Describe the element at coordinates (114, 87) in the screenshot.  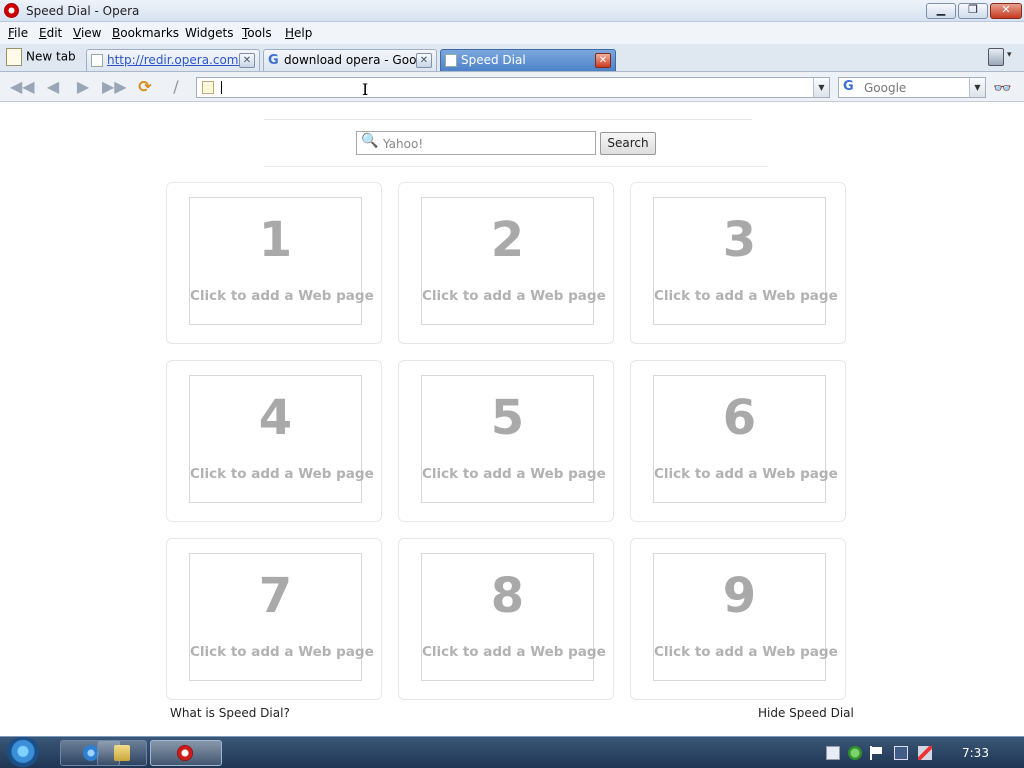
I see `fast-forward-icon: ▶▶` at that location.